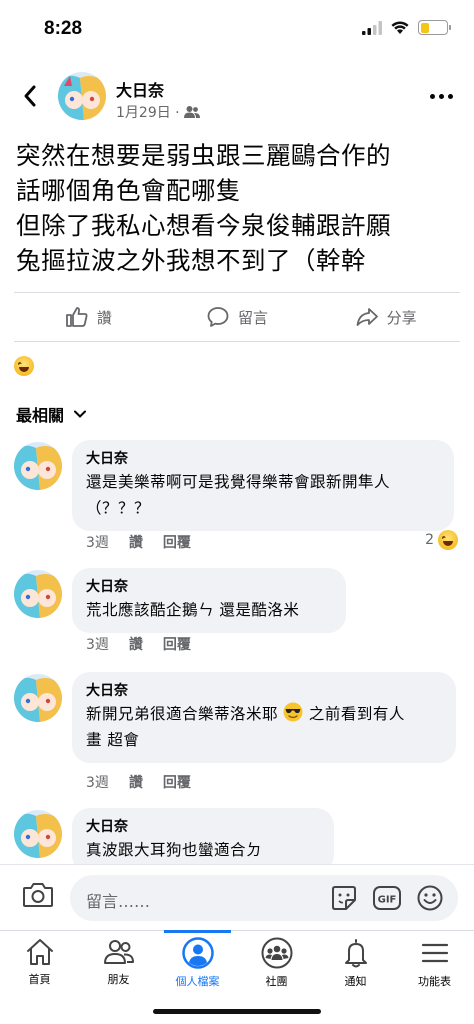 The width and height of the screenshot is (474, 1024). Describe the element at coordinates (197, 953) in the screenshot. I see `profile-icon` at that location.